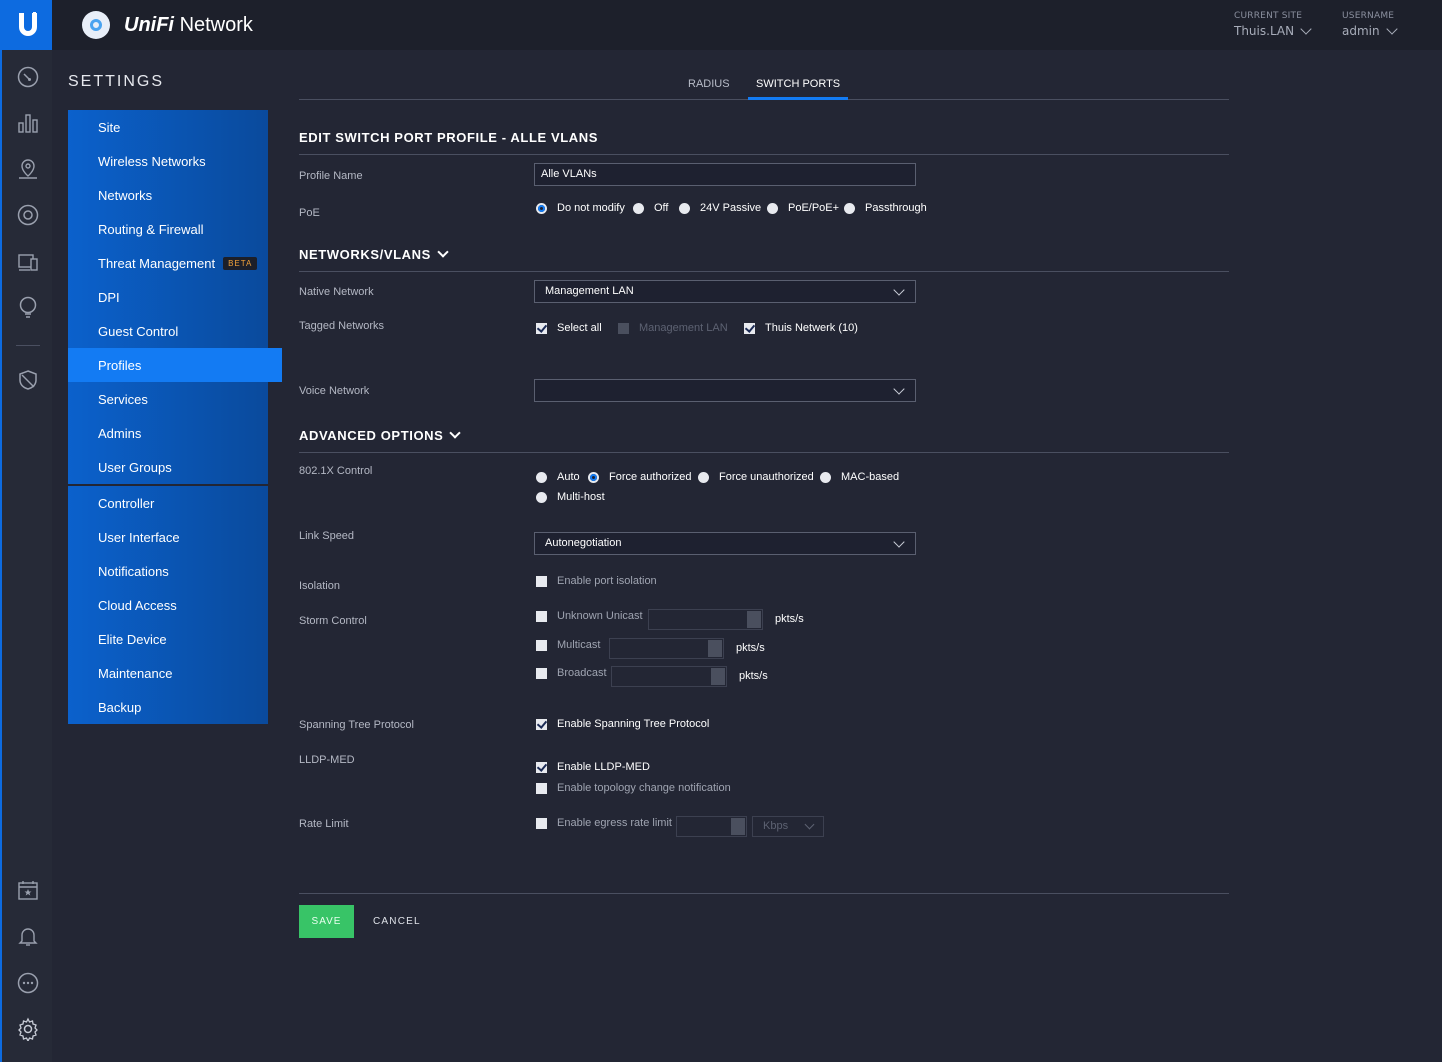 The width and height of the screenshot is (1442, 1062). What do you see at coordinates (28, 1030) in the screenshot?
I see `settings-icon` at bounding box center [28, 1030].